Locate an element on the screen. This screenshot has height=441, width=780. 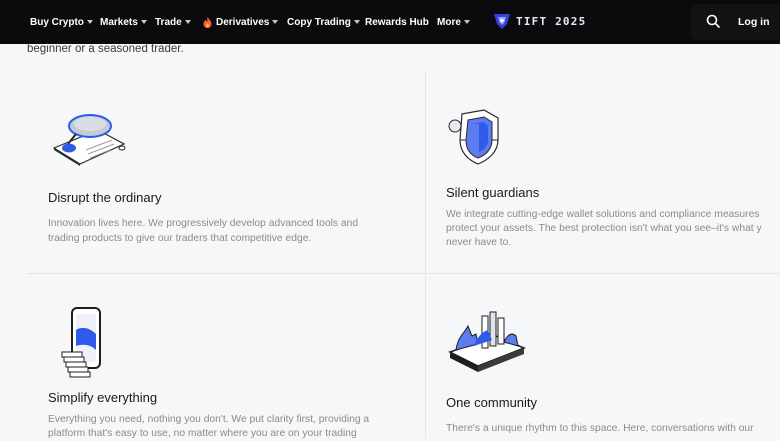
nav-rewards-hub-label: Rewards Hub is located at coordinates (397, 22).